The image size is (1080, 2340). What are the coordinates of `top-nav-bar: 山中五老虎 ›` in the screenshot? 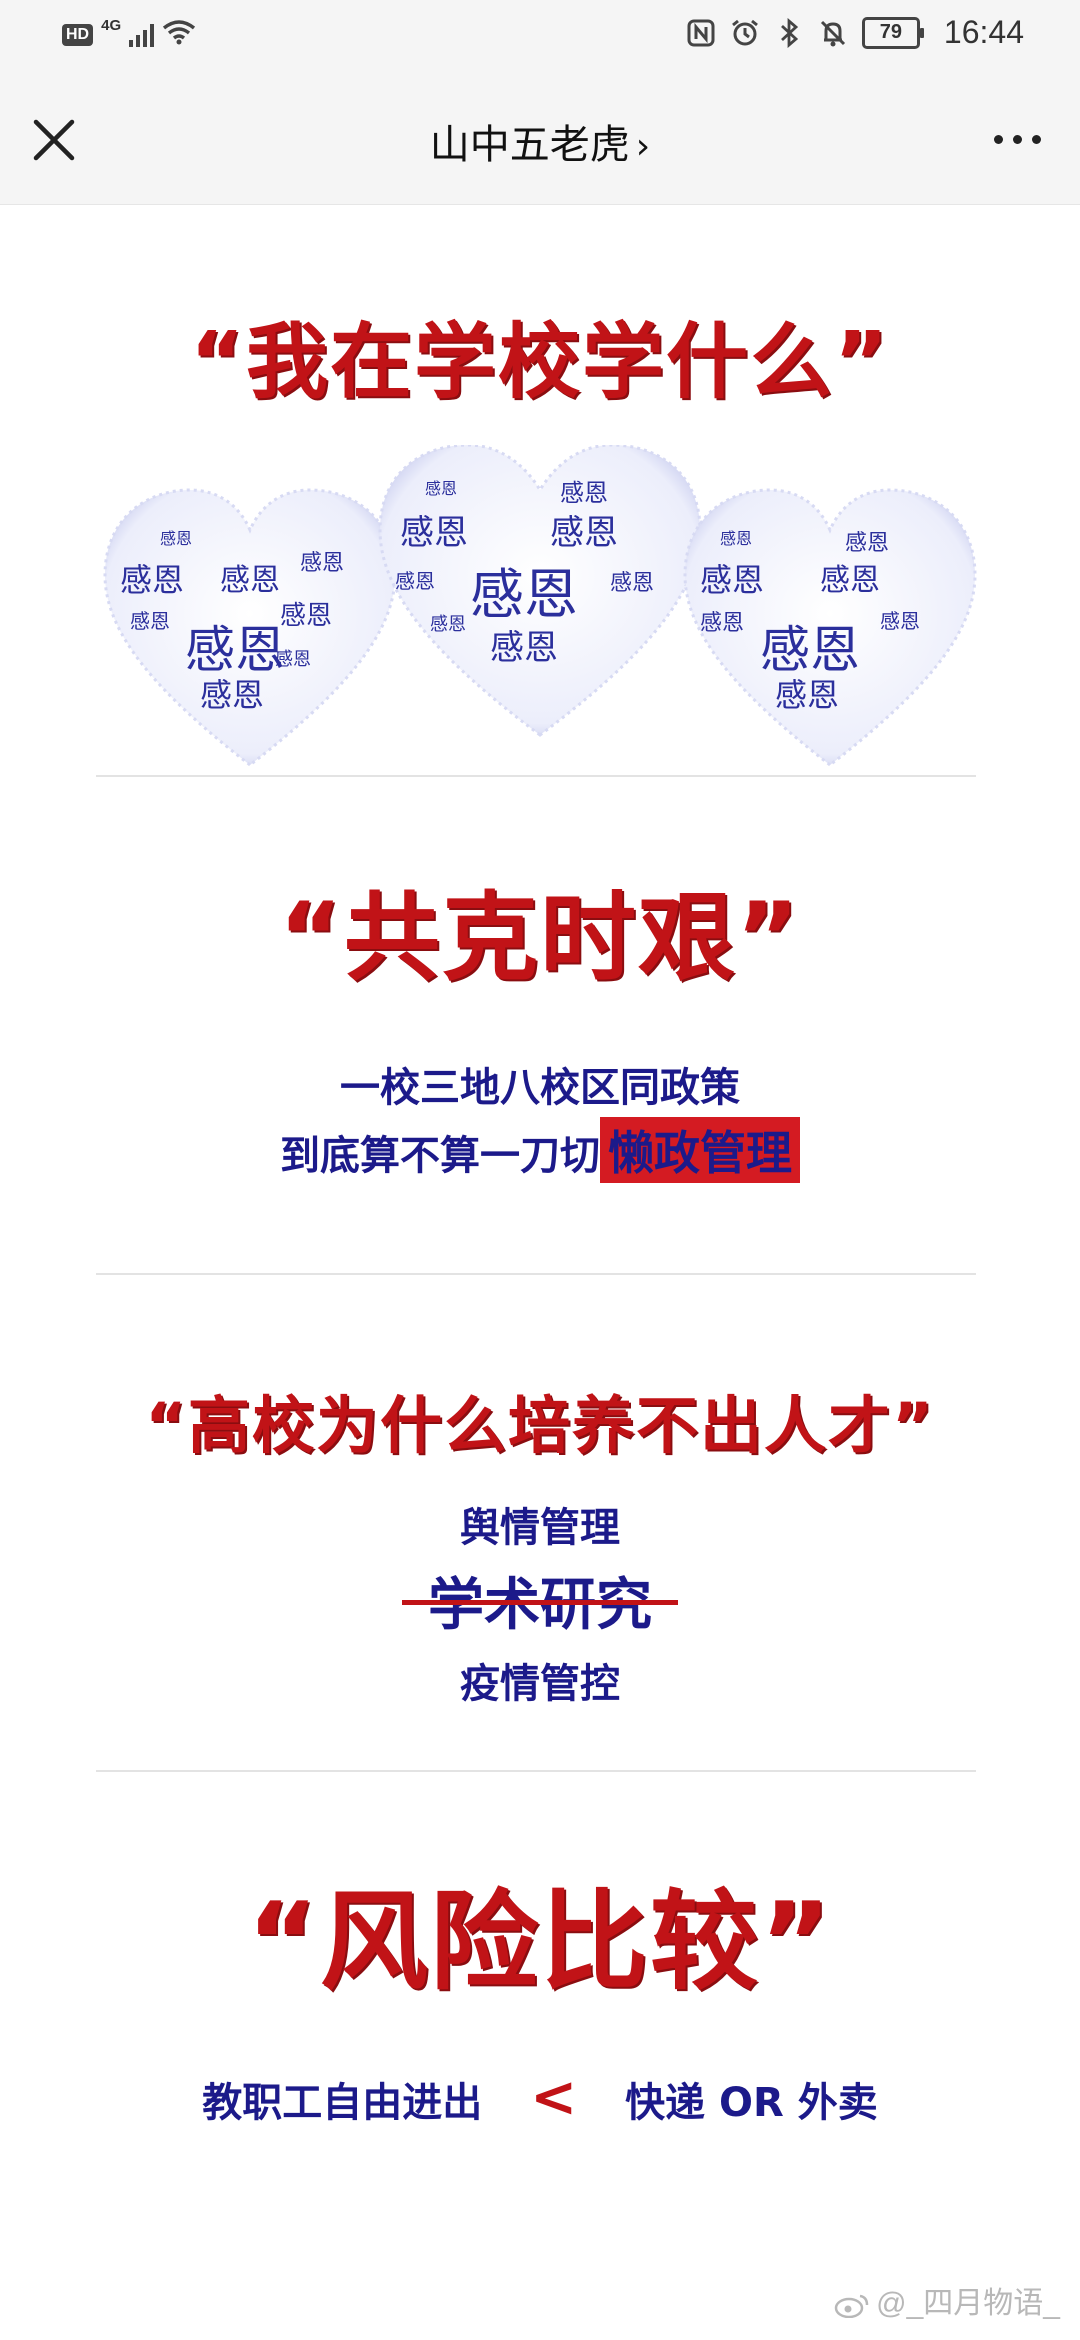 It's located at (540, 139).